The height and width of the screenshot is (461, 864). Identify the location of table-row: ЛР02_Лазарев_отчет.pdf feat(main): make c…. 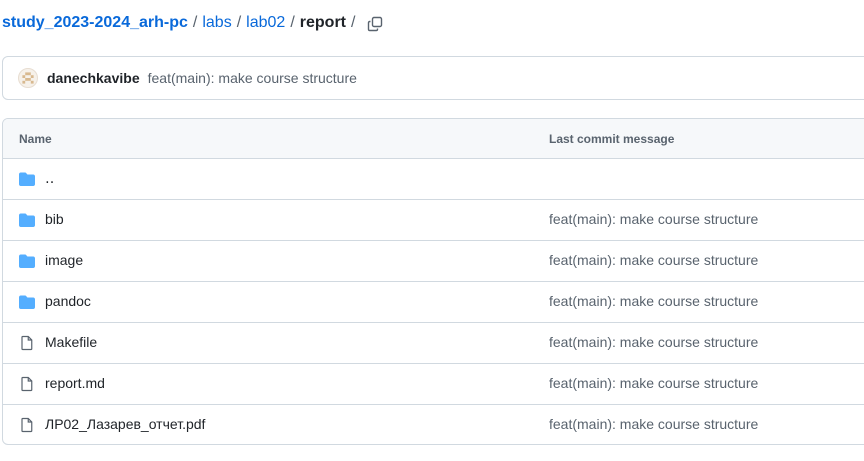
(433, 424).